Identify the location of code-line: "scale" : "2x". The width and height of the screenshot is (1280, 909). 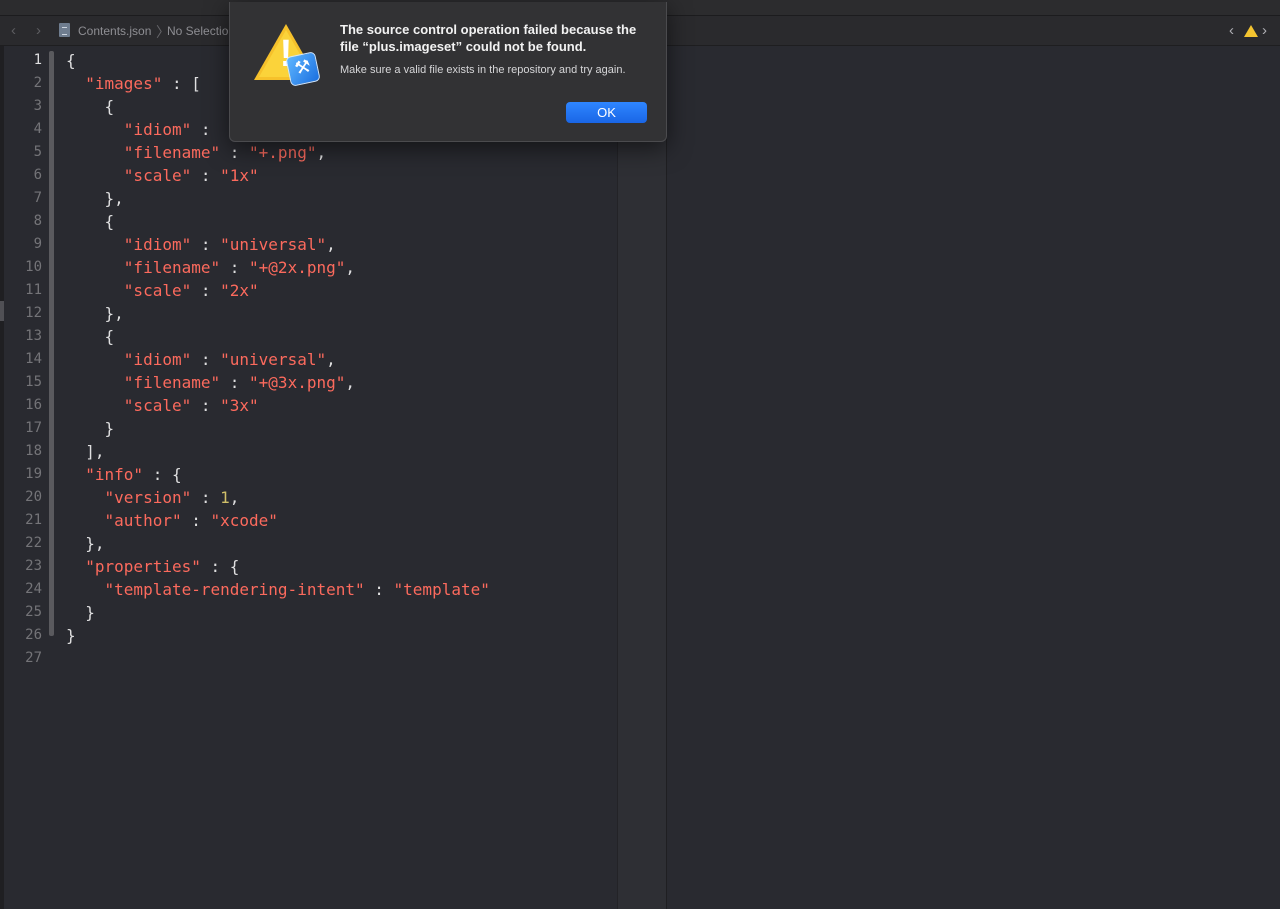
(162, 290).